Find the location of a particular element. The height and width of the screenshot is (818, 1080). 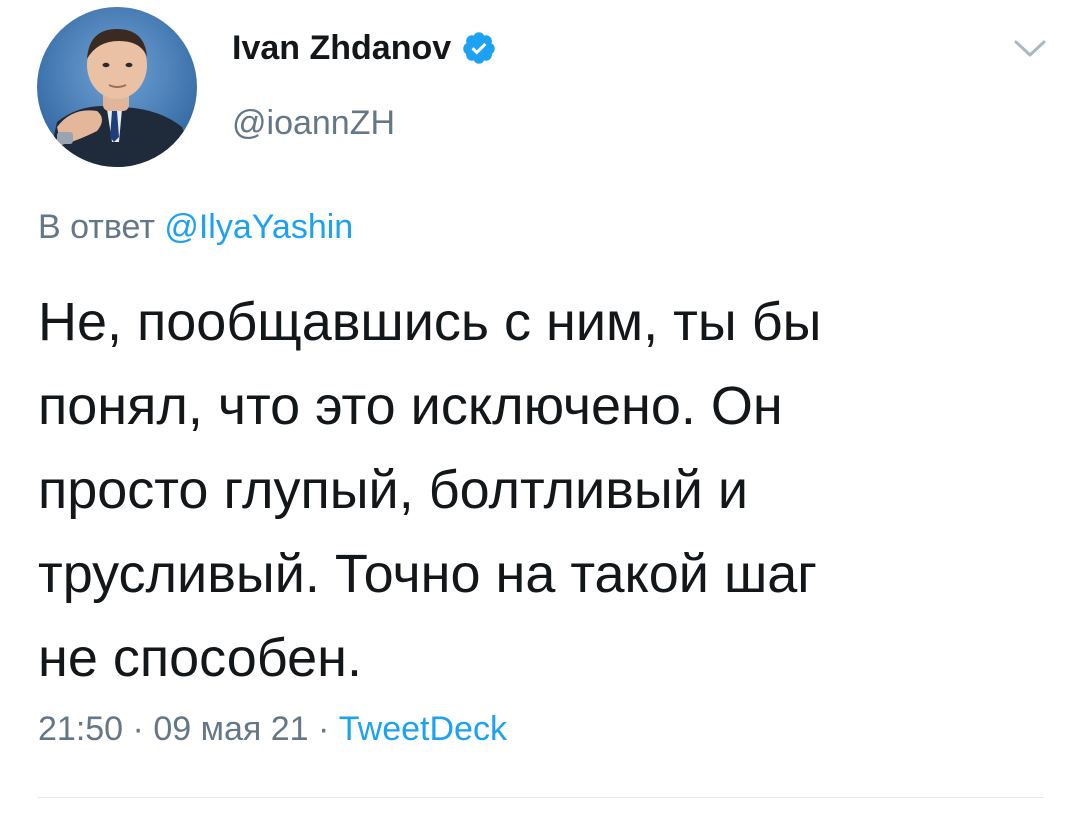

reply-prefix: В ответ is located at coordinates (101, 227).